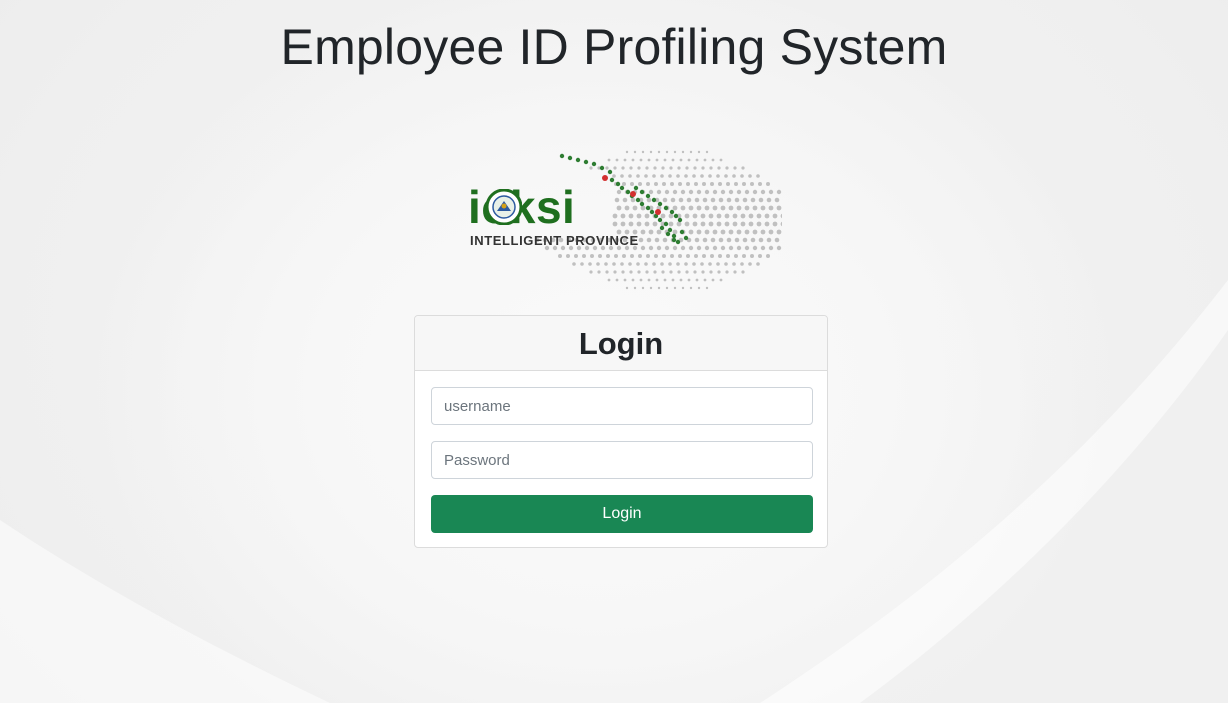 This screenshot has width=1228, height=703. Describe the element at coordinates (622, 460) in the screenshot. I see `password-input` at that location.